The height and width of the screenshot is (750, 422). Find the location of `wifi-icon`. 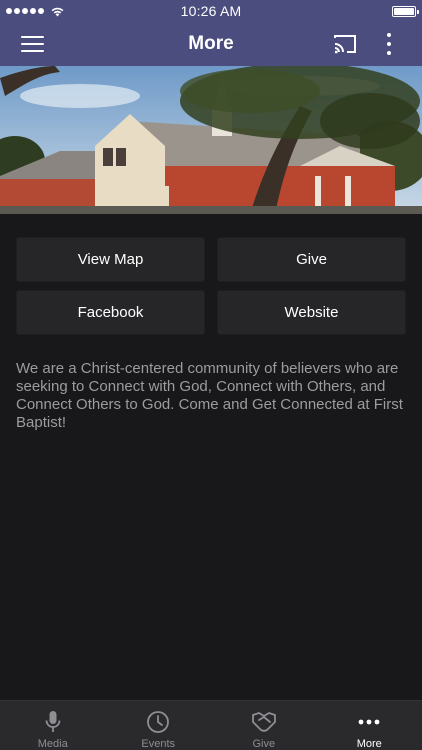

wifi-icon is located at coordinates (57, 11).